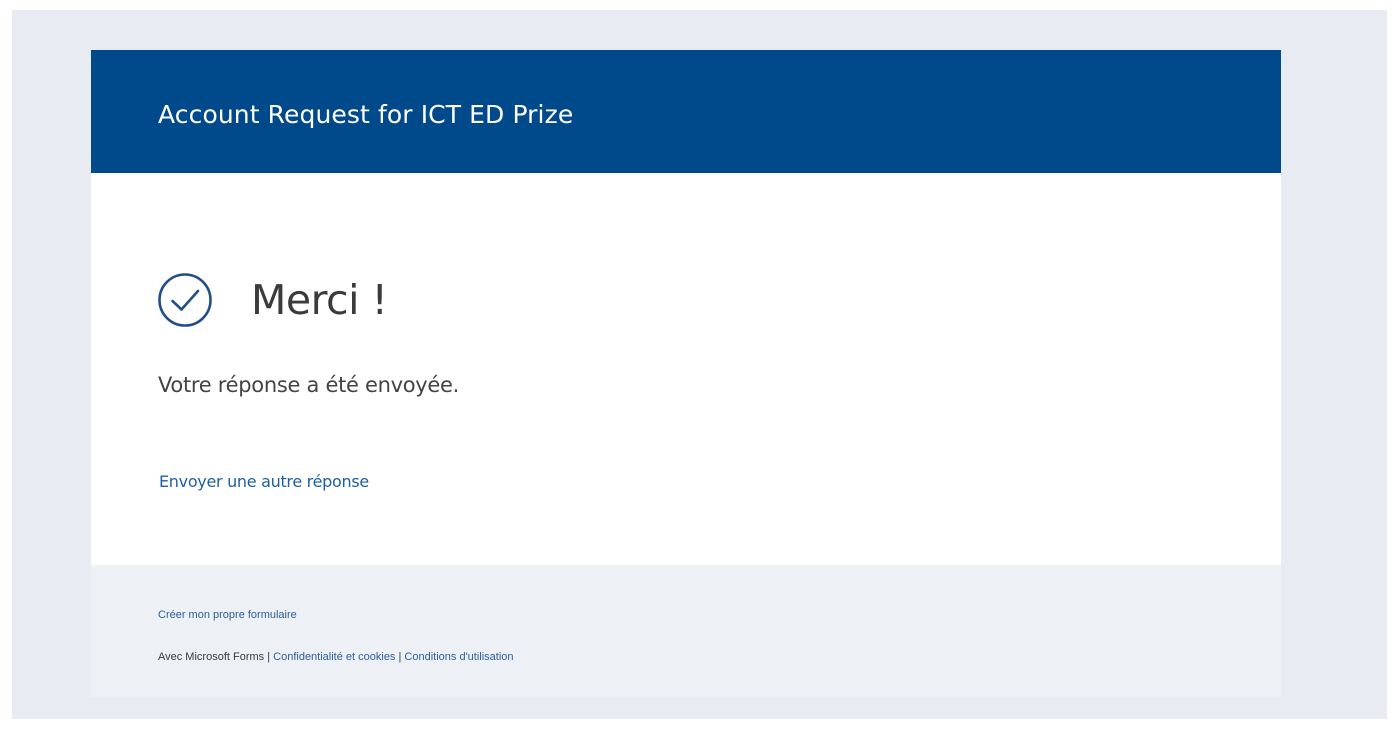 Image resolution: width=1399 pixels, height=729 pixels. What do you see at coordinates (185, 300) in the screenshot?
I see `check-circle-icon` at bounding box center [185, 300].